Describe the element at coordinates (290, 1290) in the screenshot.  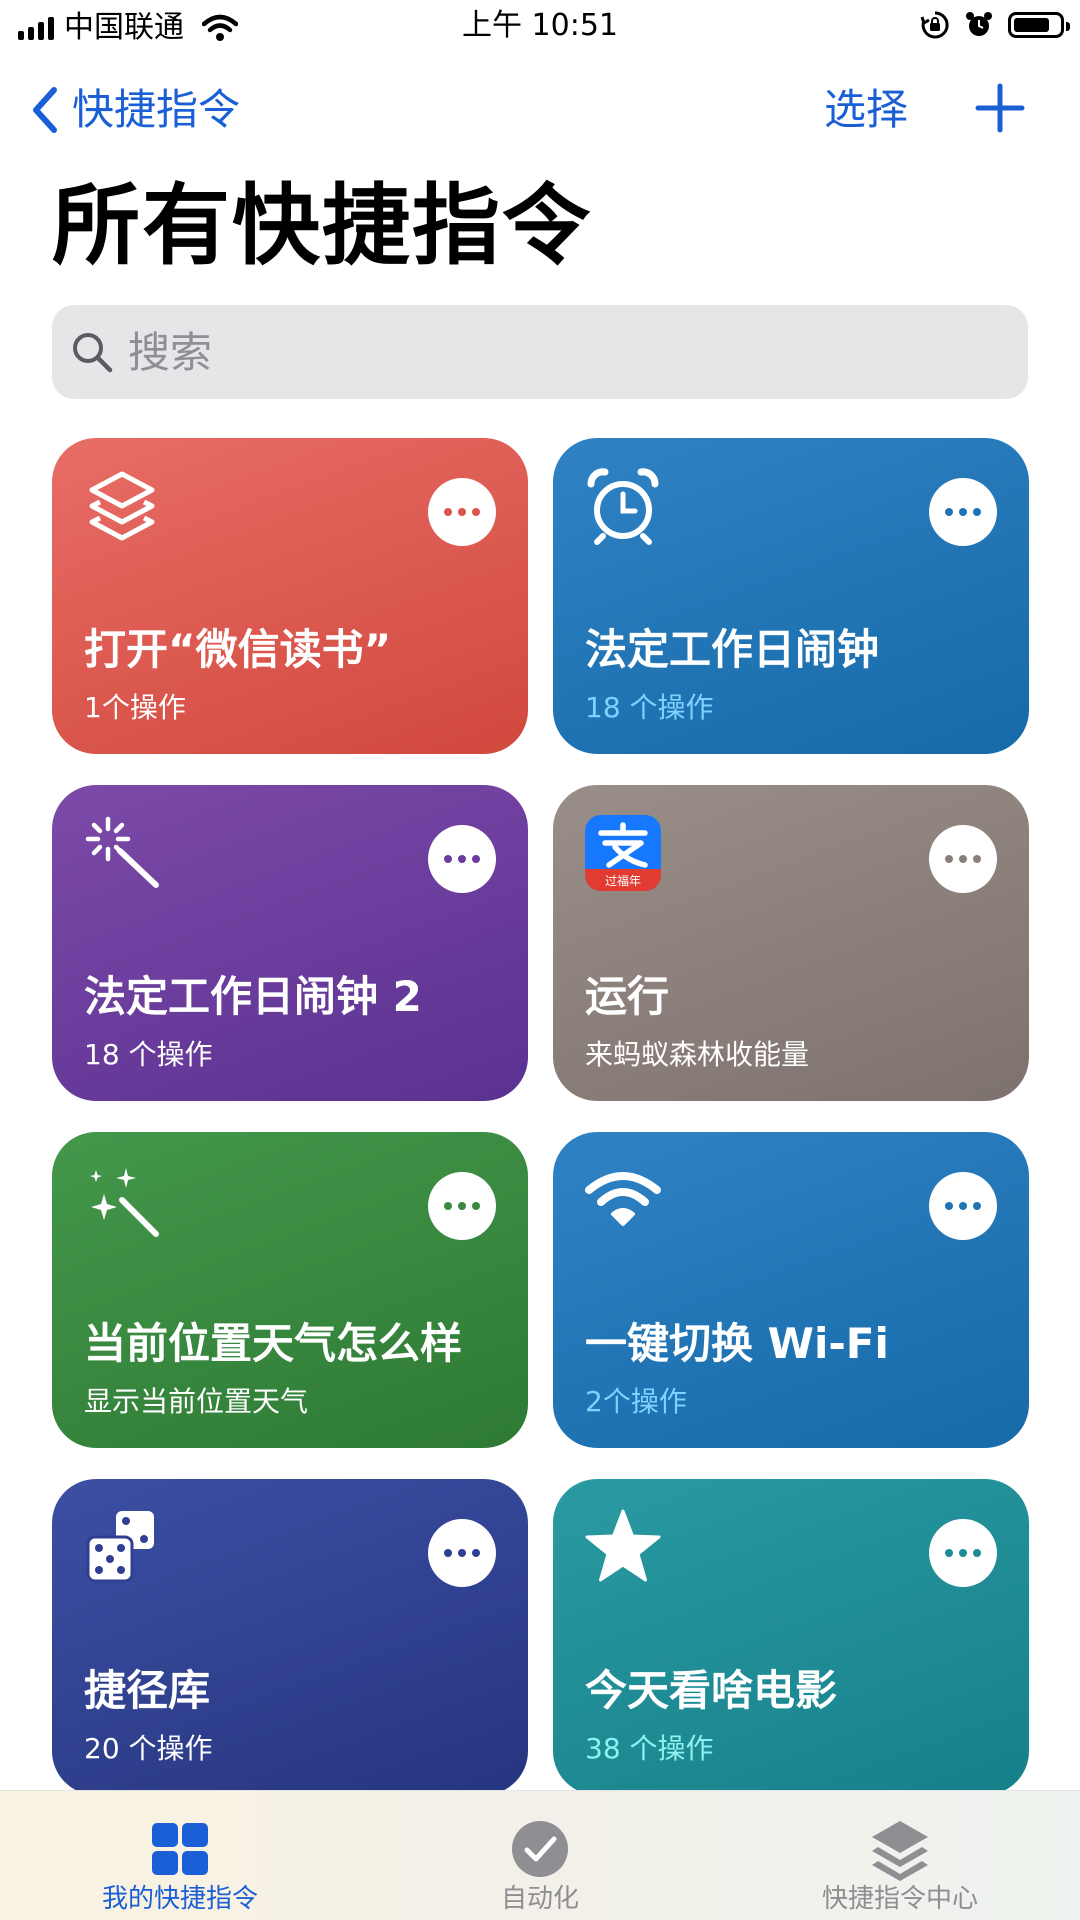
I see `shortcut-card: 当前位置天气怎么样 显示当前位置天气` at that location.